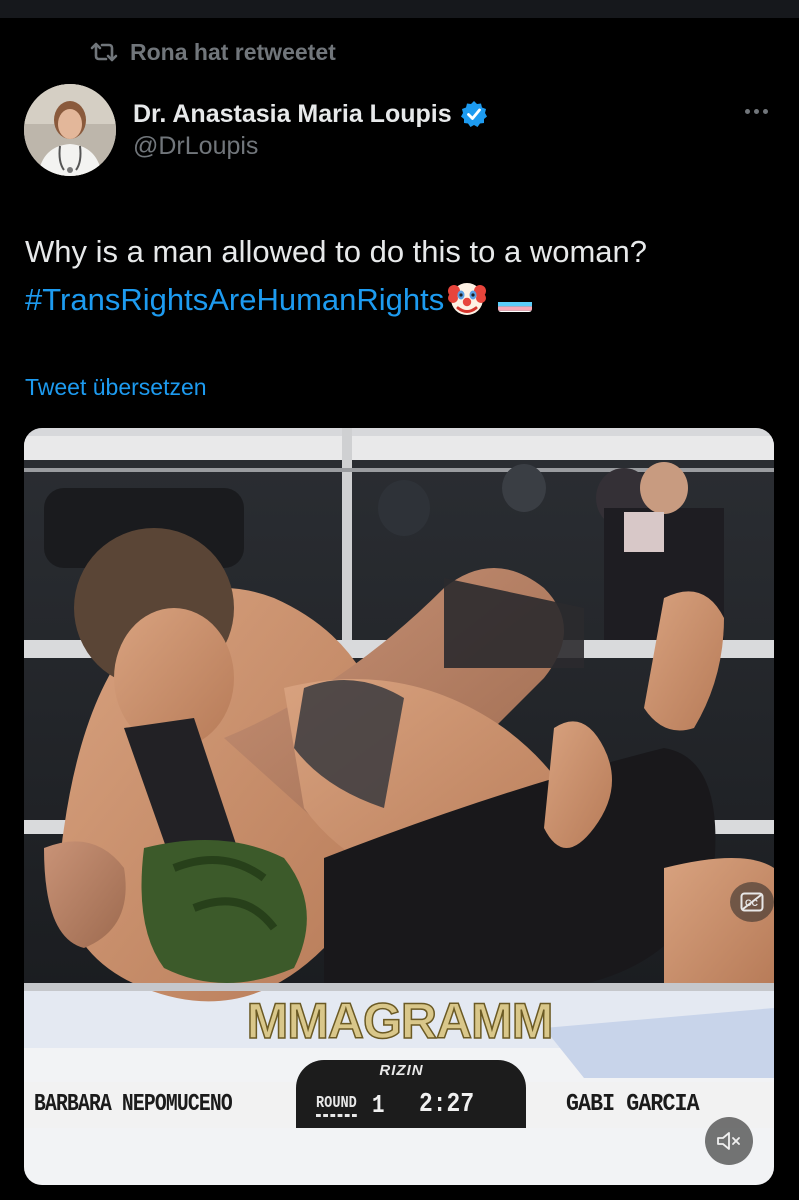  Describe the element at coordinates (234, 299) in the screenshot. I see `hashtag-link: #TransRightsAreHumanRights` at that location.